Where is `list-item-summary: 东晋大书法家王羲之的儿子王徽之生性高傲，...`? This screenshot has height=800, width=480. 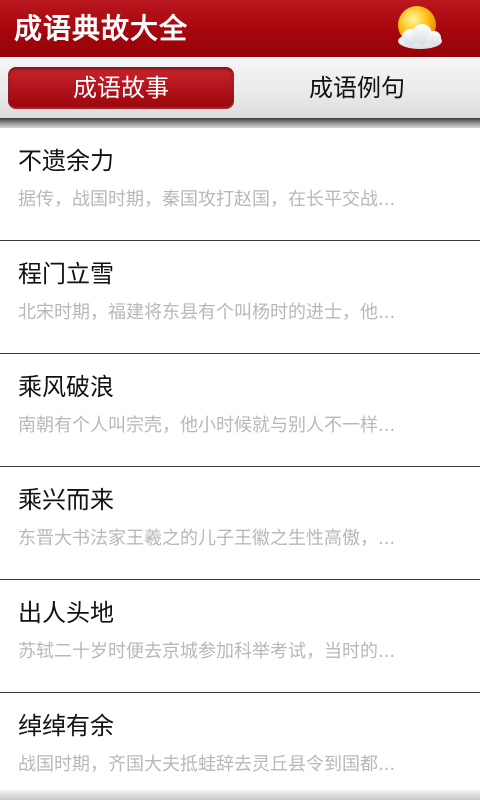 list-item-summary: 东晋大书法家王羲之的儿子王徽之生性高傲，... is located at coordinates (207, 538).